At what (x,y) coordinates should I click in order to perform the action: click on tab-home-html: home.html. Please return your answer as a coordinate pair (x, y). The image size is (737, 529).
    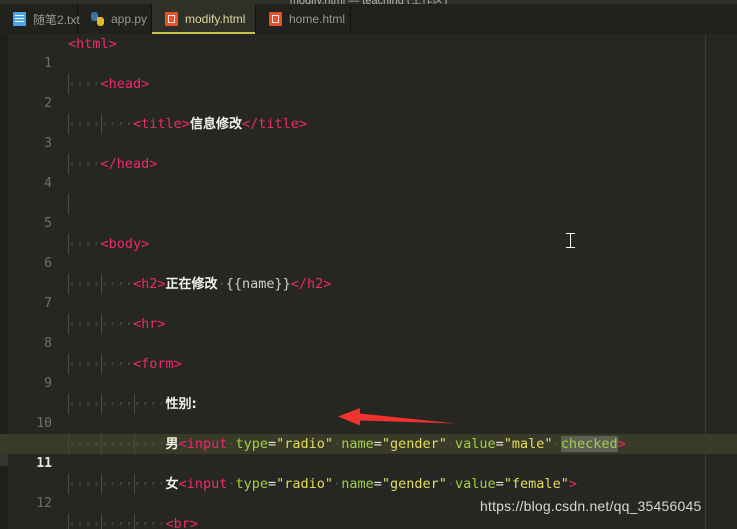
    Looking at the image, I should click on (303, 19).